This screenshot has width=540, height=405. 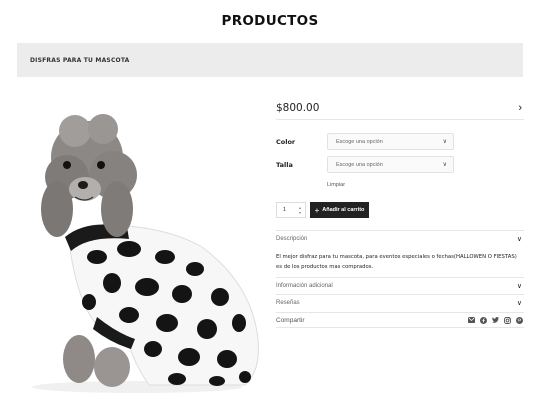 I want to click on plus-icon: +, so click(x=317, y=210).